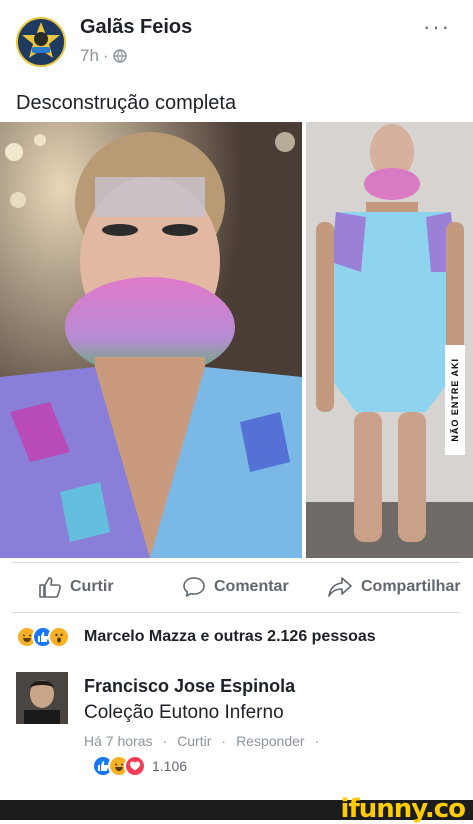  I want to click on thumbs-up-icon, so click(50, 587).